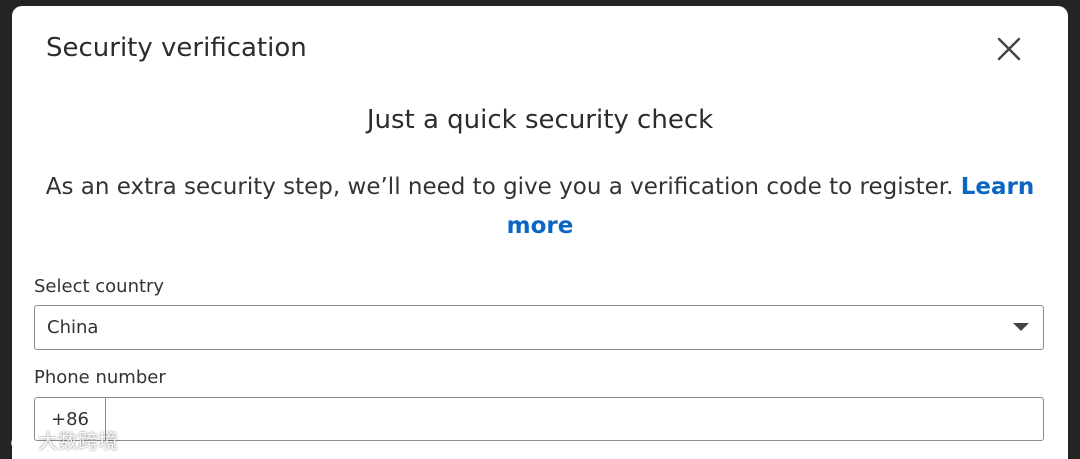  Describe the element at coordinates (100, 377) in the screenshot. I see `phone-label: Phone number` at that location.